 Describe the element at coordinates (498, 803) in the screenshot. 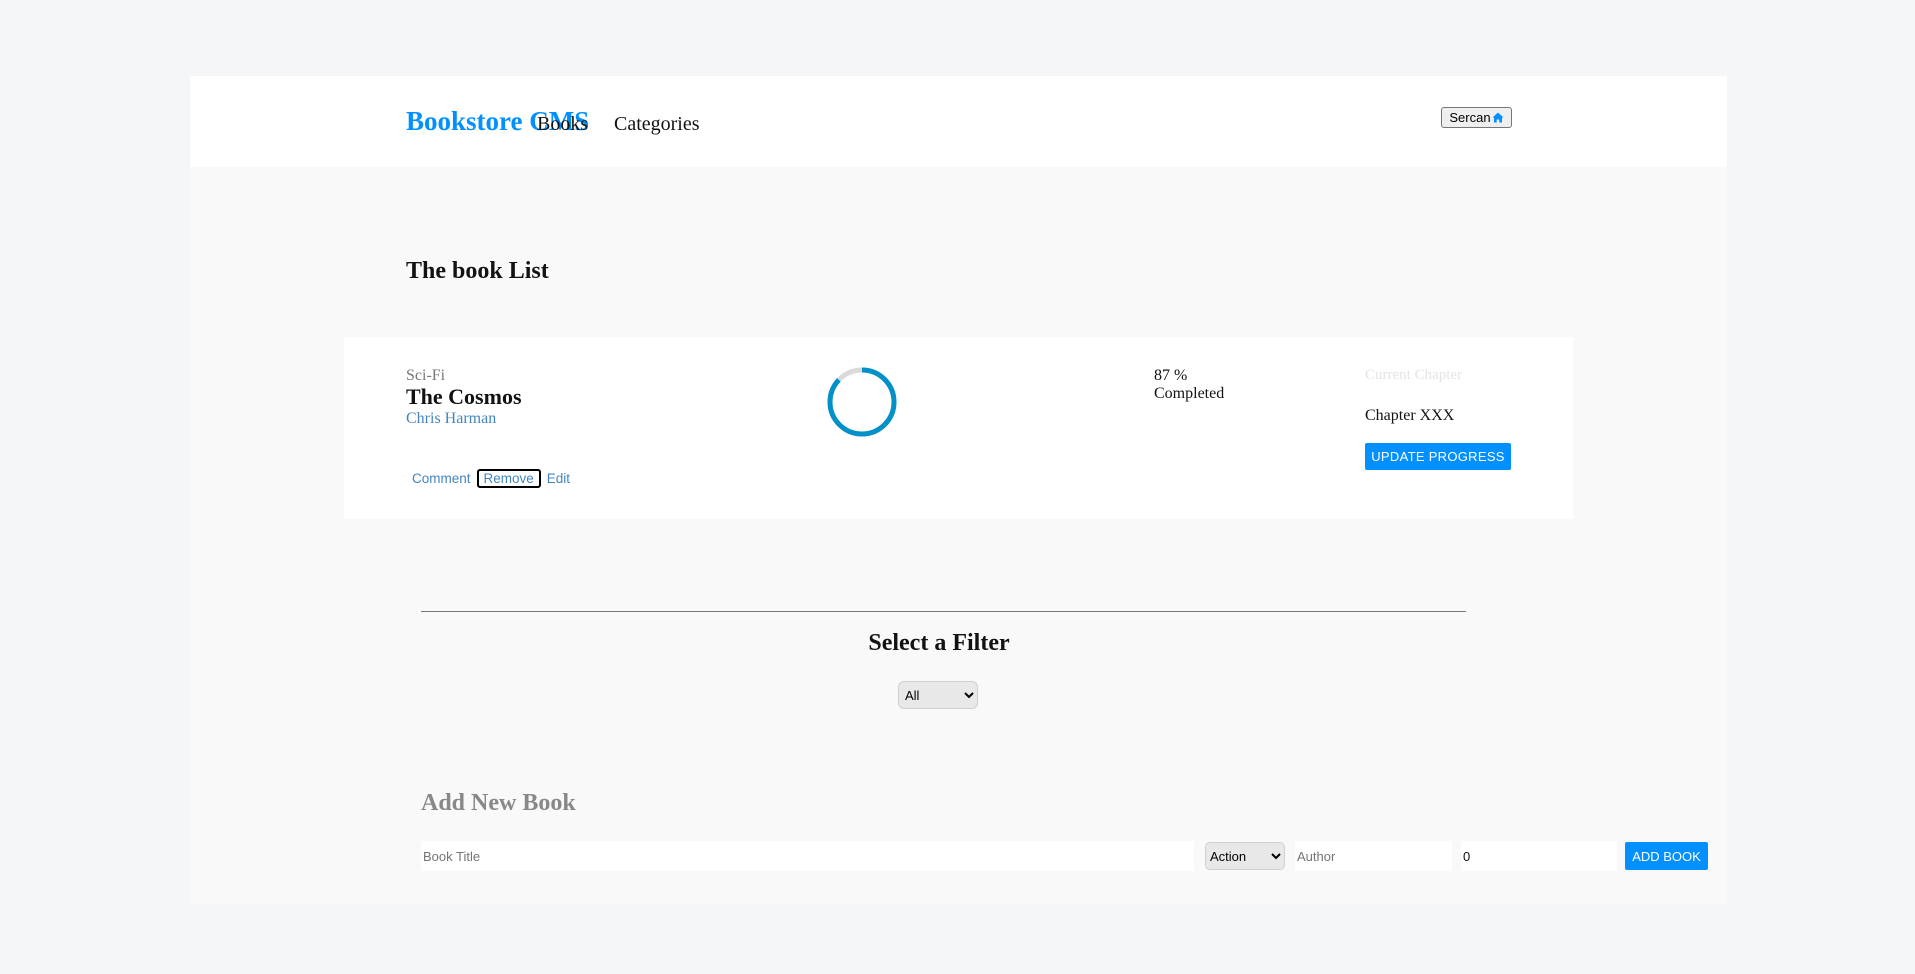

I see `add-book-heading: Add New Book` at that location.